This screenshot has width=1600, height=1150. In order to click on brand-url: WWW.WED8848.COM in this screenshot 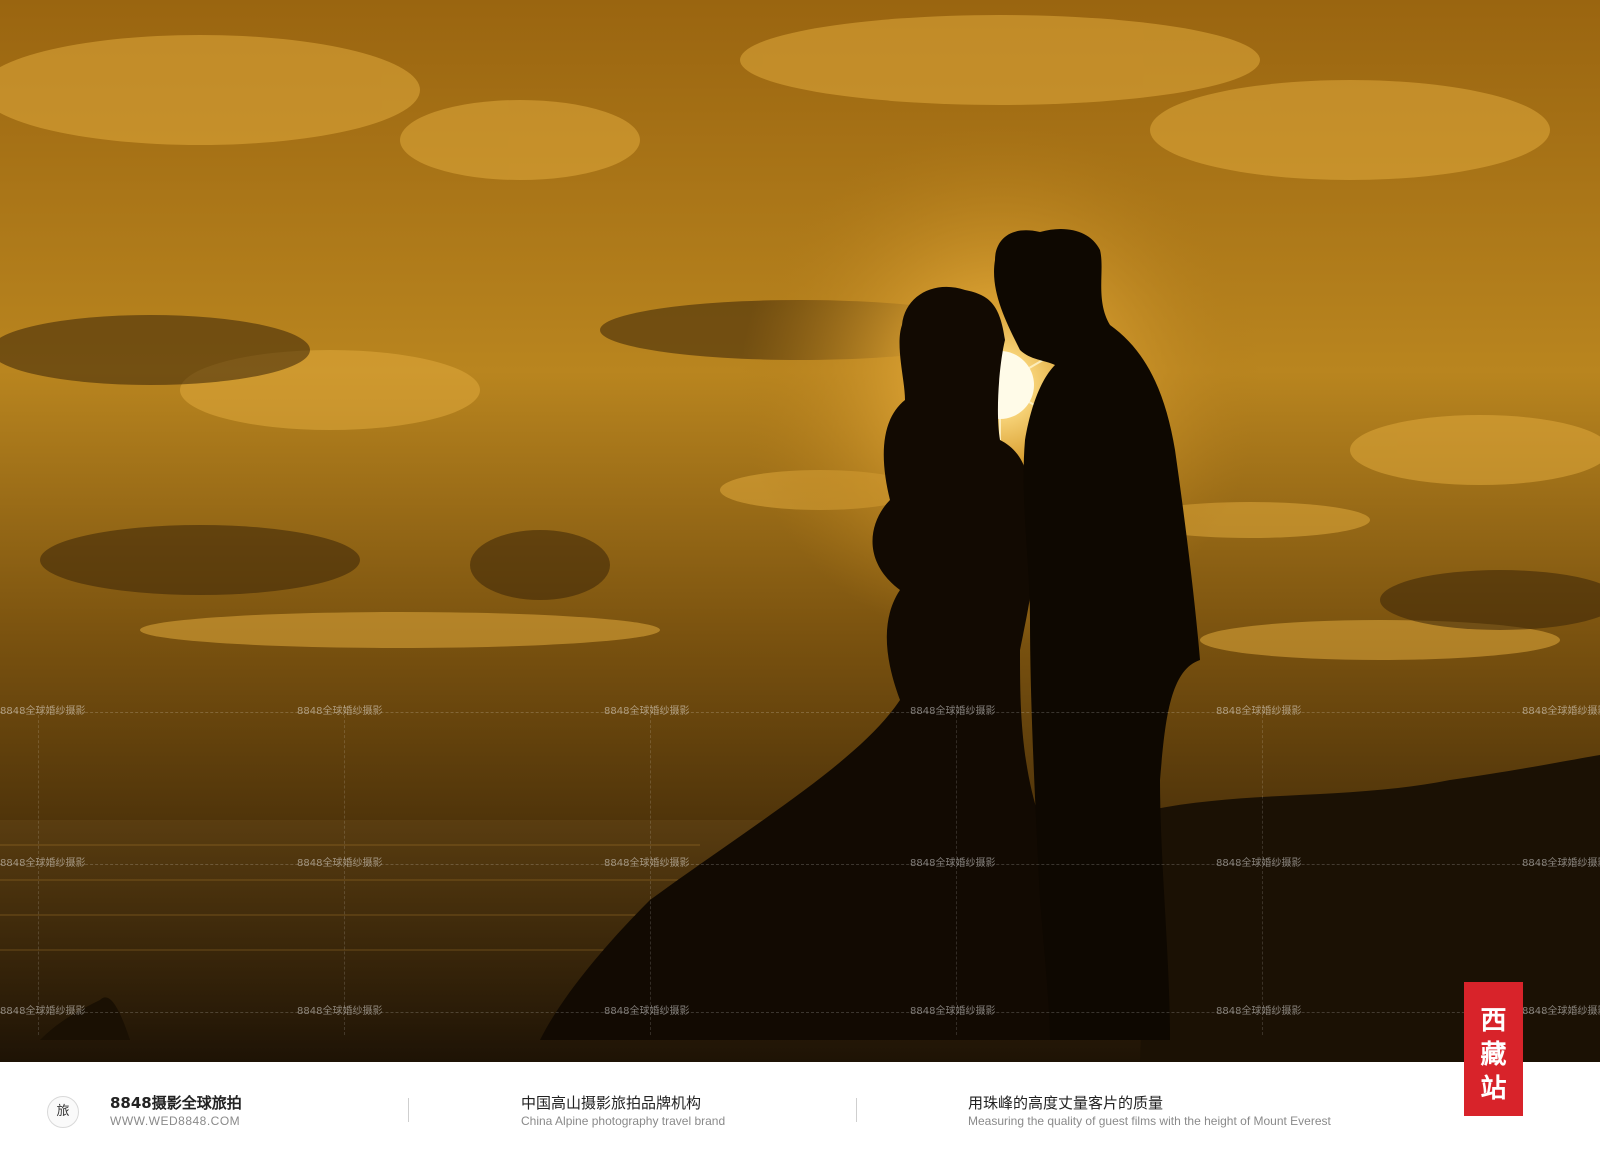, I will do `click(175, 1121)`.